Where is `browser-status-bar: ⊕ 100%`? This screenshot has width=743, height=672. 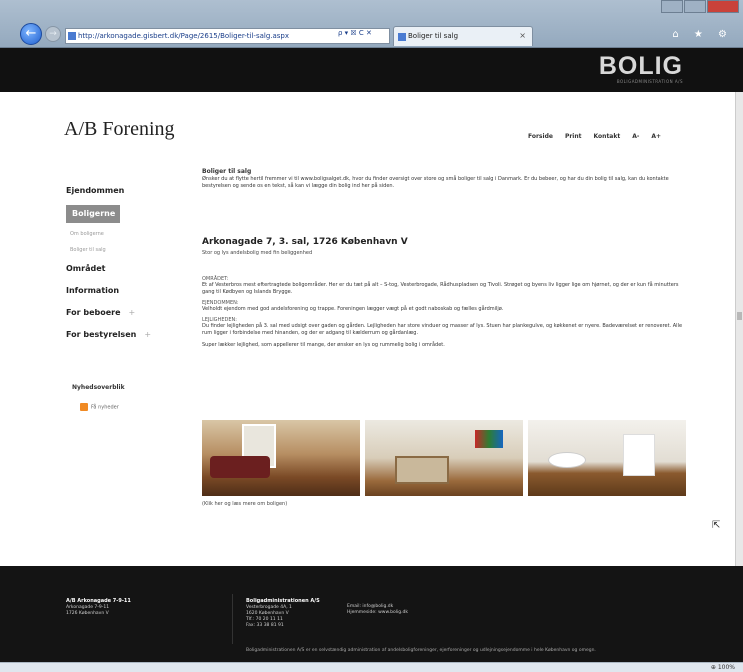
browser-status-bar: ⊕ 100% is located at coordinates (371, 667).